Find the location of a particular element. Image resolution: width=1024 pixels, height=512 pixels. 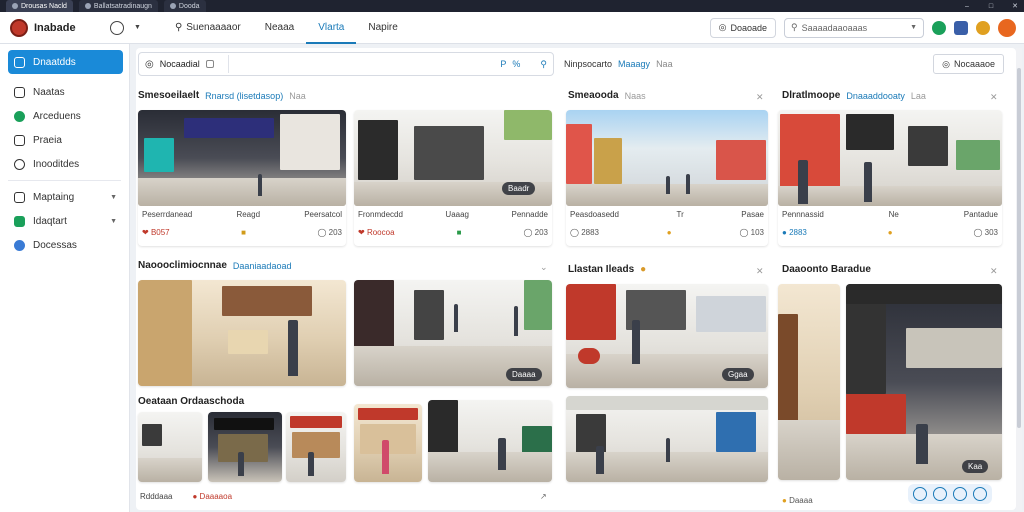

browser-tab: Ballatsatradinaugn is located at coordinates (118, 6).